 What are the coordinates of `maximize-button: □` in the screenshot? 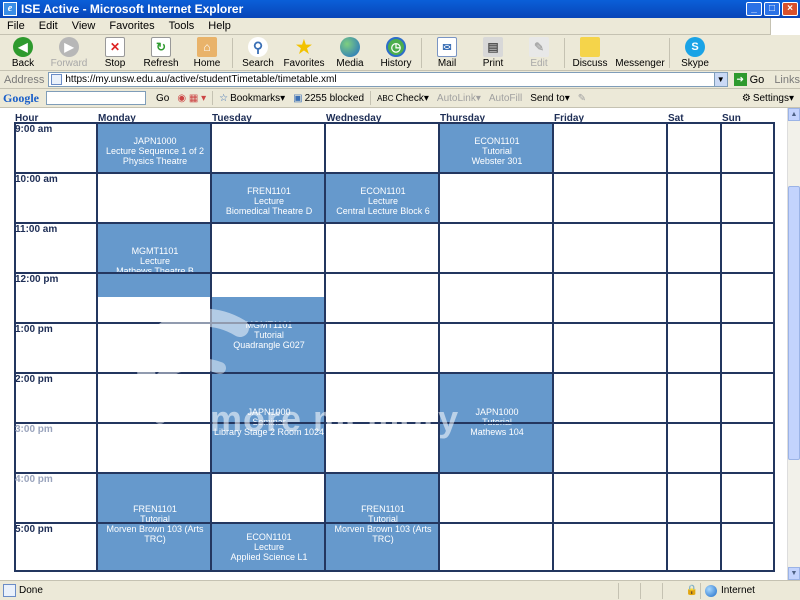 It's located at (772, 9).